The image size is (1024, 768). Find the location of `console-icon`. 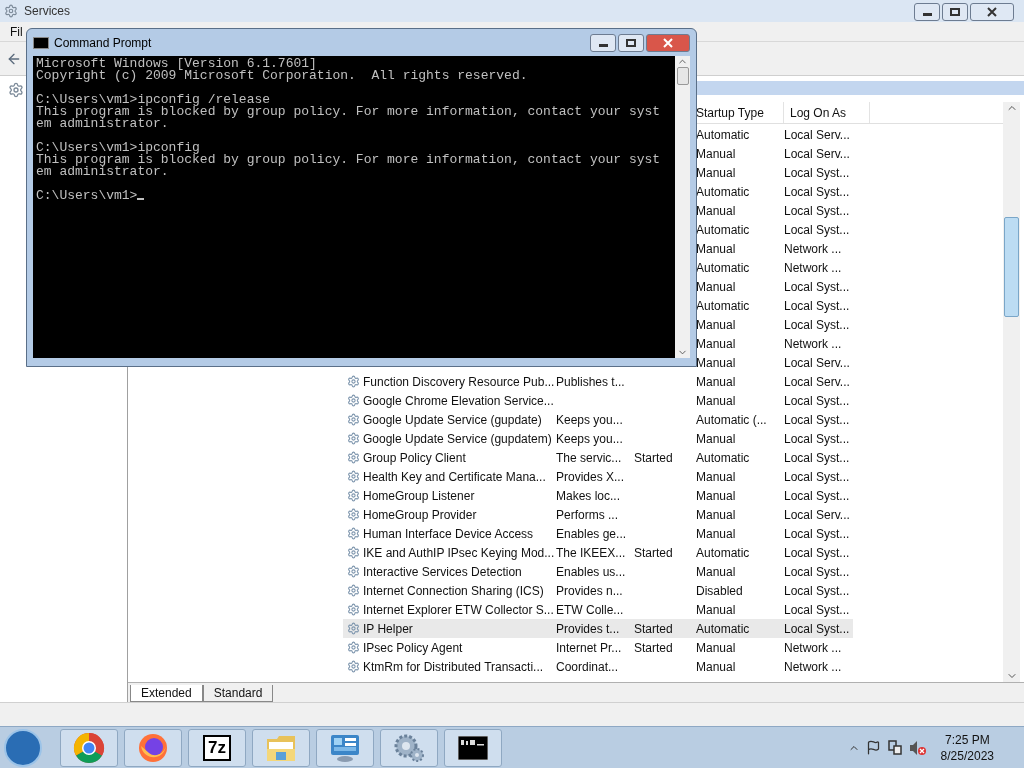

console-icon is located at coordinates (473, 747).